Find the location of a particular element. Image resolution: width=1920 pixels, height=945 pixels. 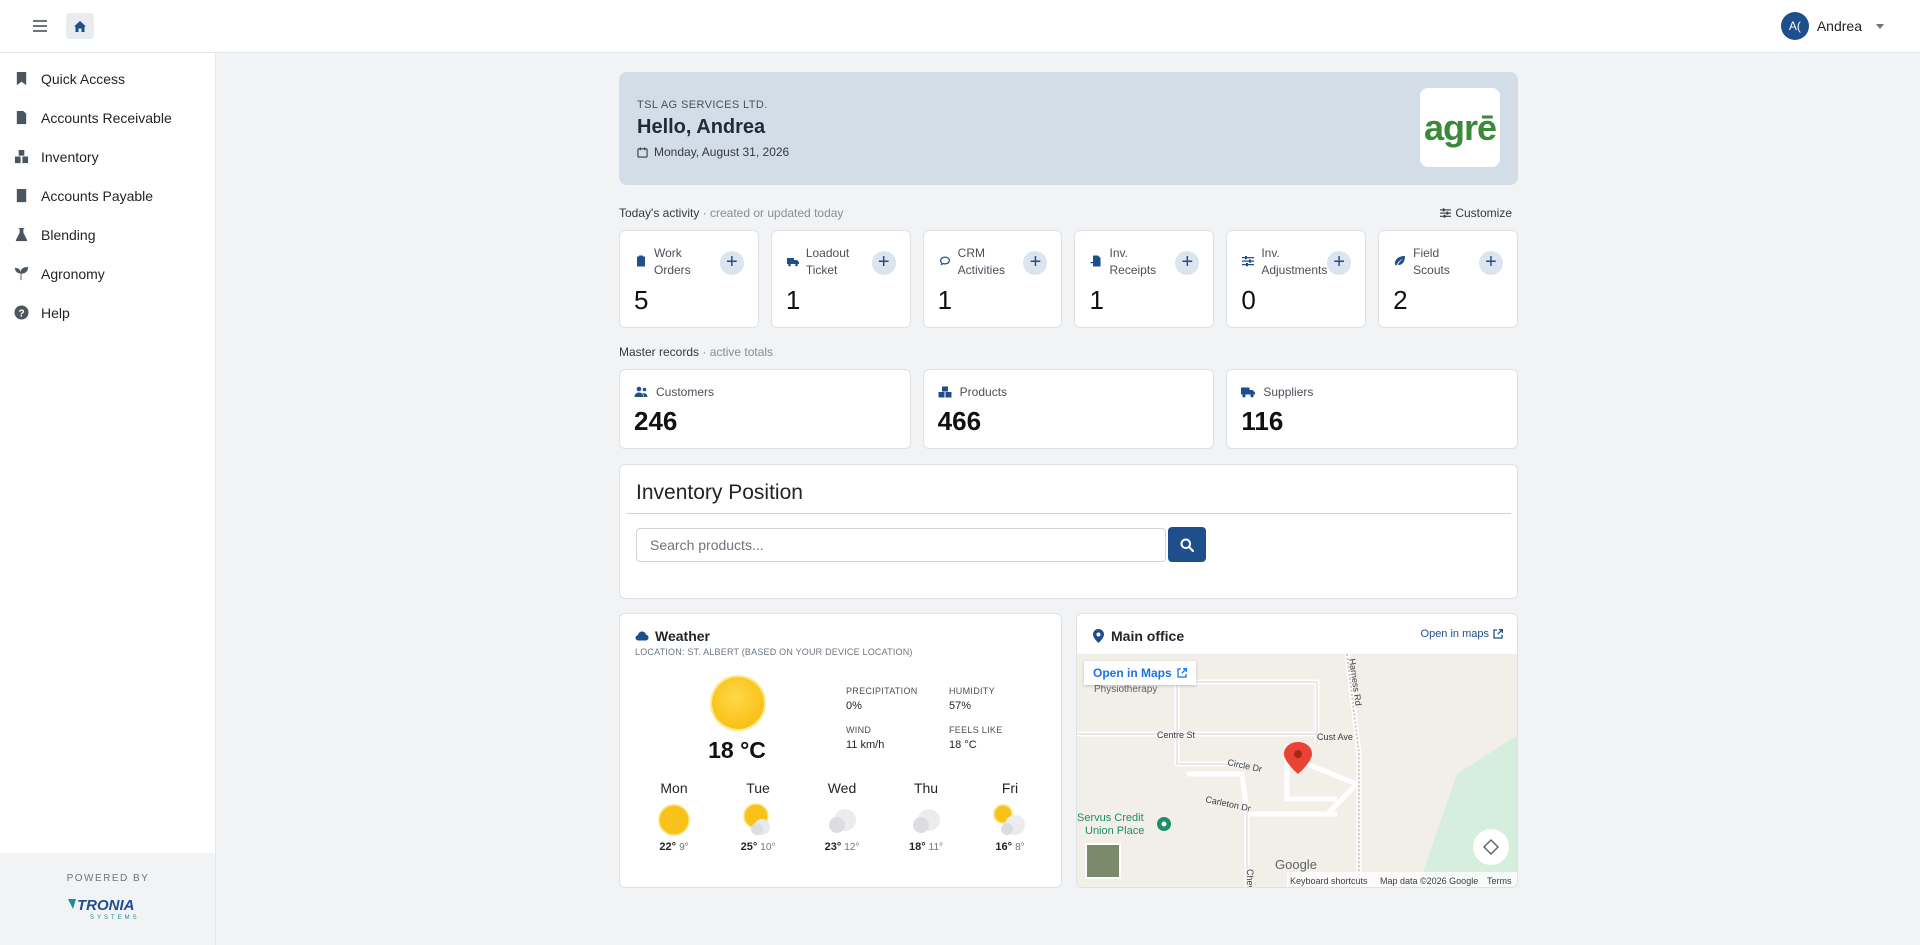

inventory-position-panel: Inventory Position is located at coordinates (1068, 531).